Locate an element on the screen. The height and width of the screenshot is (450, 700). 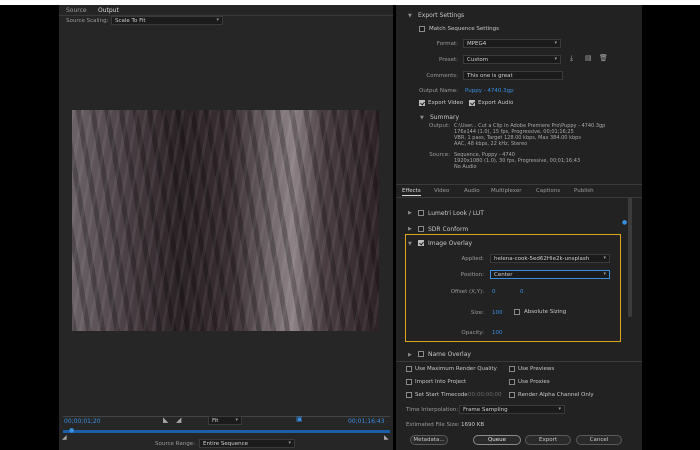
timecode-duration: 00;01;16;43 is located at coordinates (366, 421).